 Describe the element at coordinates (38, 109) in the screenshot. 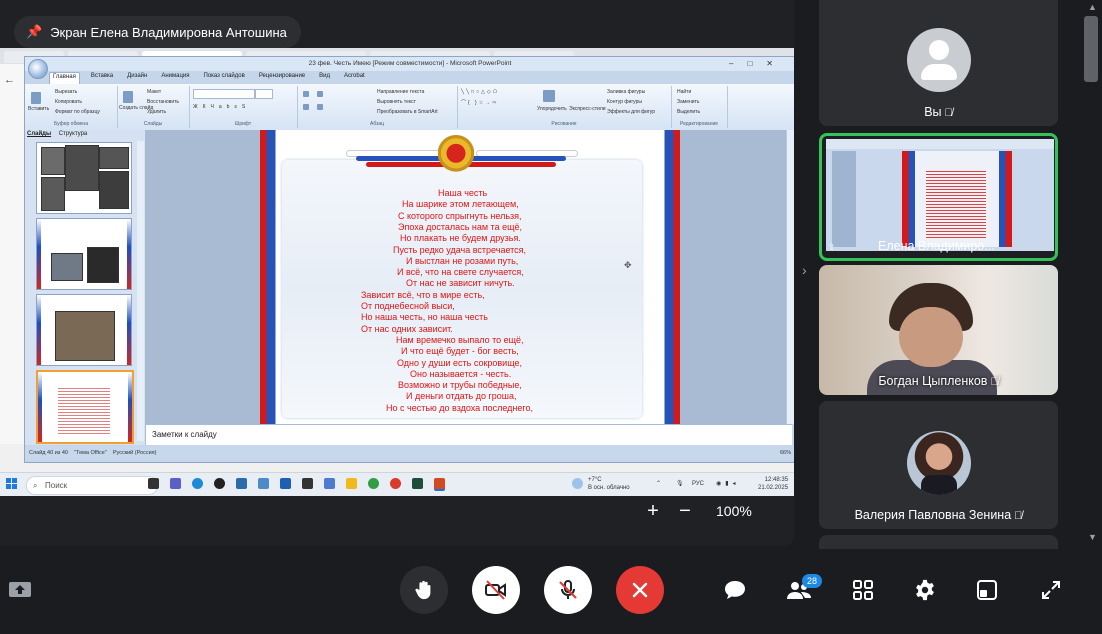

I see `paste-button: Вставить` at that location.